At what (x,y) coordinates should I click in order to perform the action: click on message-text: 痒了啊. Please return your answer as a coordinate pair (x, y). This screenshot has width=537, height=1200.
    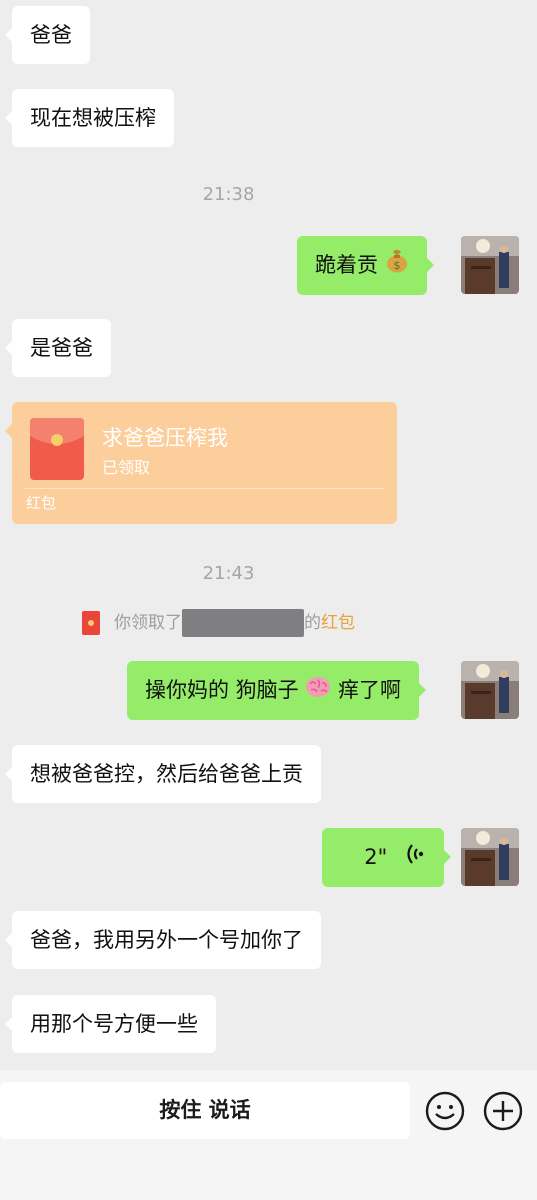
    Looking at the image, I should click on (370, 690).